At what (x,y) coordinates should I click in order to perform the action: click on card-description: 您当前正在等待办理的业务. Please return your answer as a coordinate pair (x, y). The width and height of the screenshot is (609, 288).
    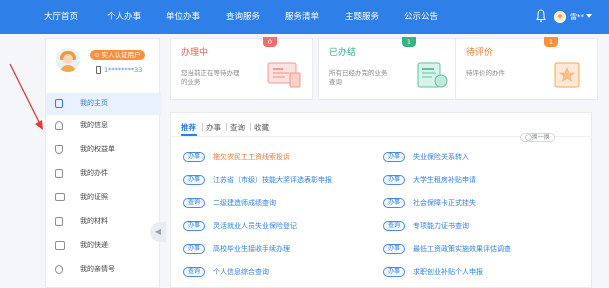
    Looking at the image, I should click on (210, 77).